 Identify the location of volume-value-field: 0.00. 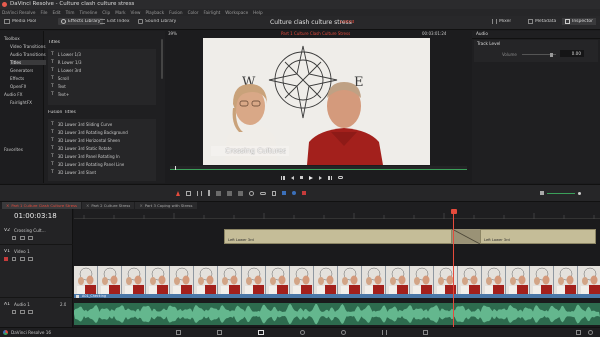
(572, 53).